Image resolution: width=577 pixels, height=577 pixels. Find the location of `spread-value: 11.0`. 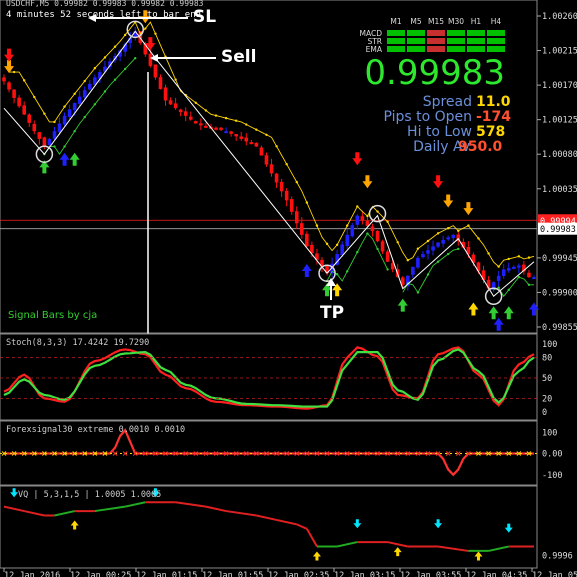

spread-value: 11.0 is located at coordinates (493, 102).